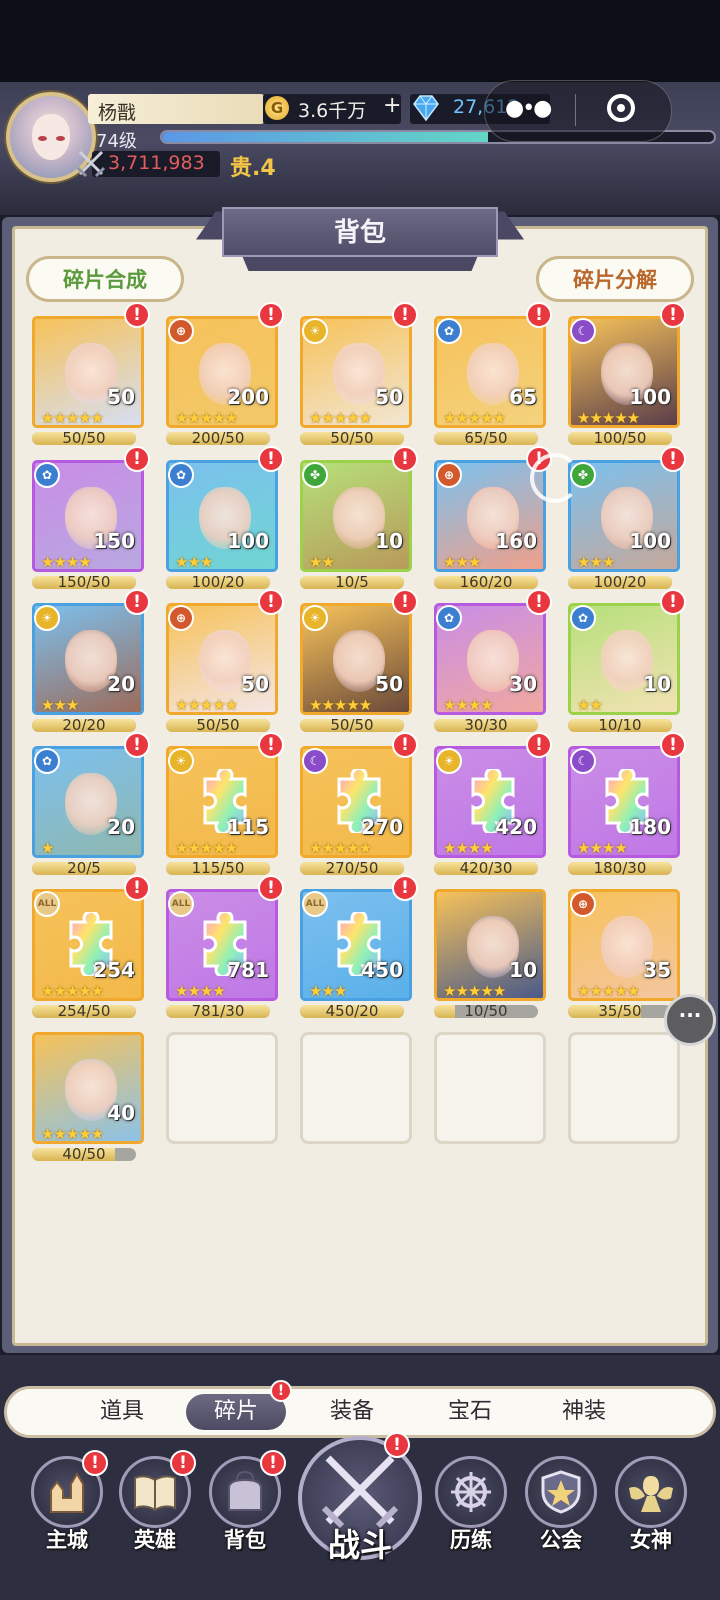  I want to click on goddess-icon, so click(651, 1494).